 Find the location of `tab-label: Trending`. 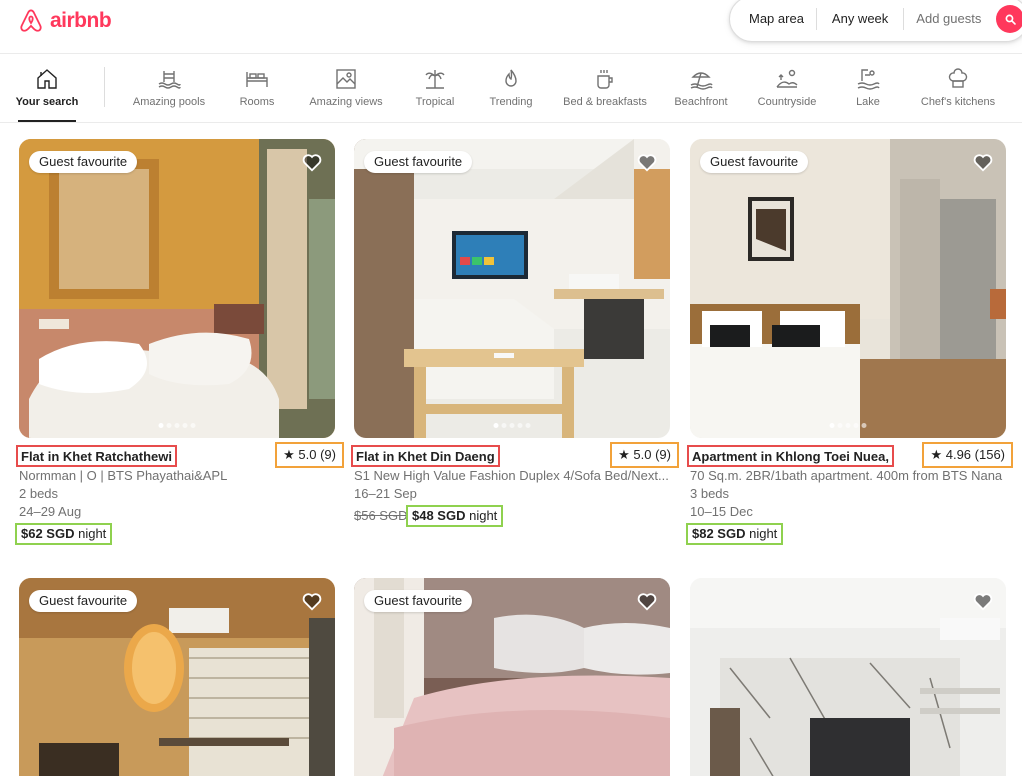

tab-label: Trending is located at coordinates (511, 102).